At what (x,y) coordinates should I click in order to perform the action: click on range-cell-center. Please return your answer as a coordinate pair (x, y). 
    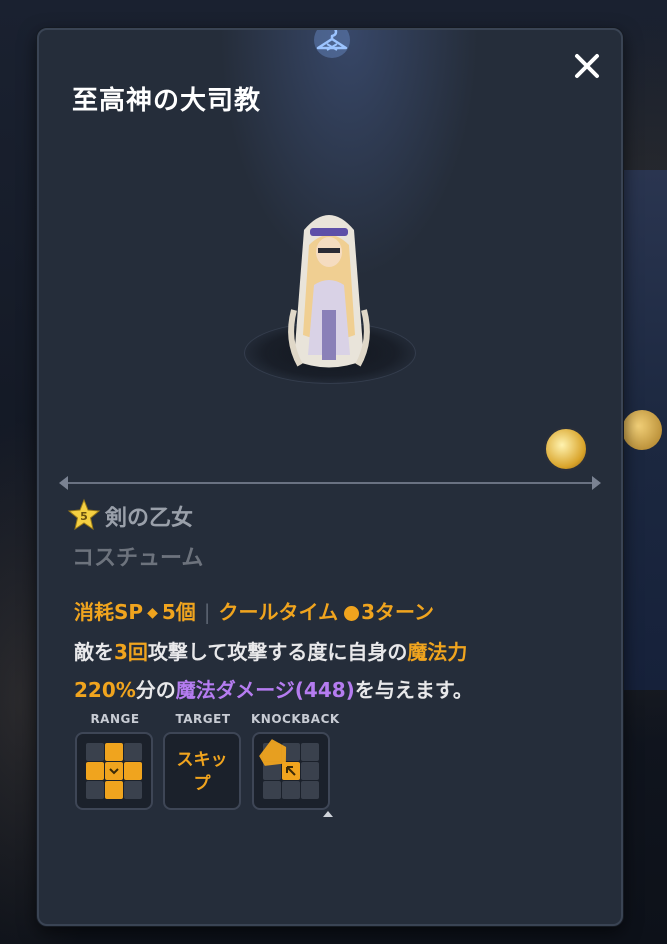
    Looking at the image, I should click on (114, 771).